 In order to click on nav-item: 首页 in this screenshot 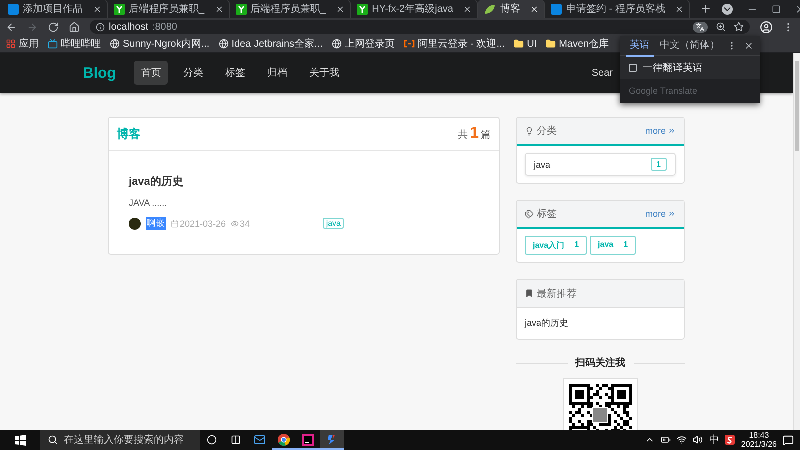, I will do `click(151, 73)`.